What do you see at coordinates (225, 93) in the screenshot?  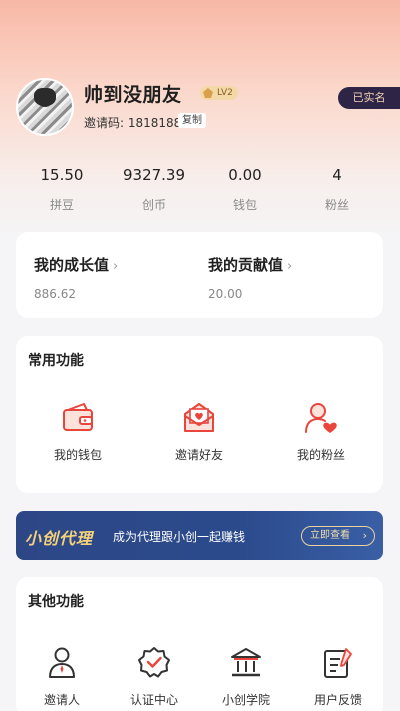 I see `level-label: LV2` at bounding box center [225, 93].